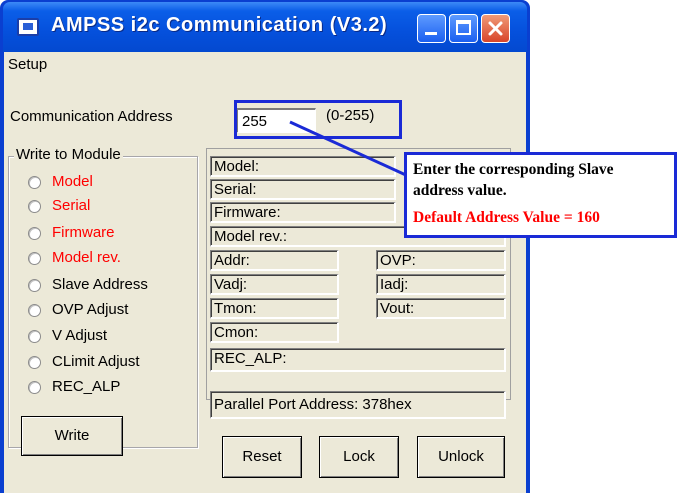  I want to click on model-field: Model:, so click(303, 166).